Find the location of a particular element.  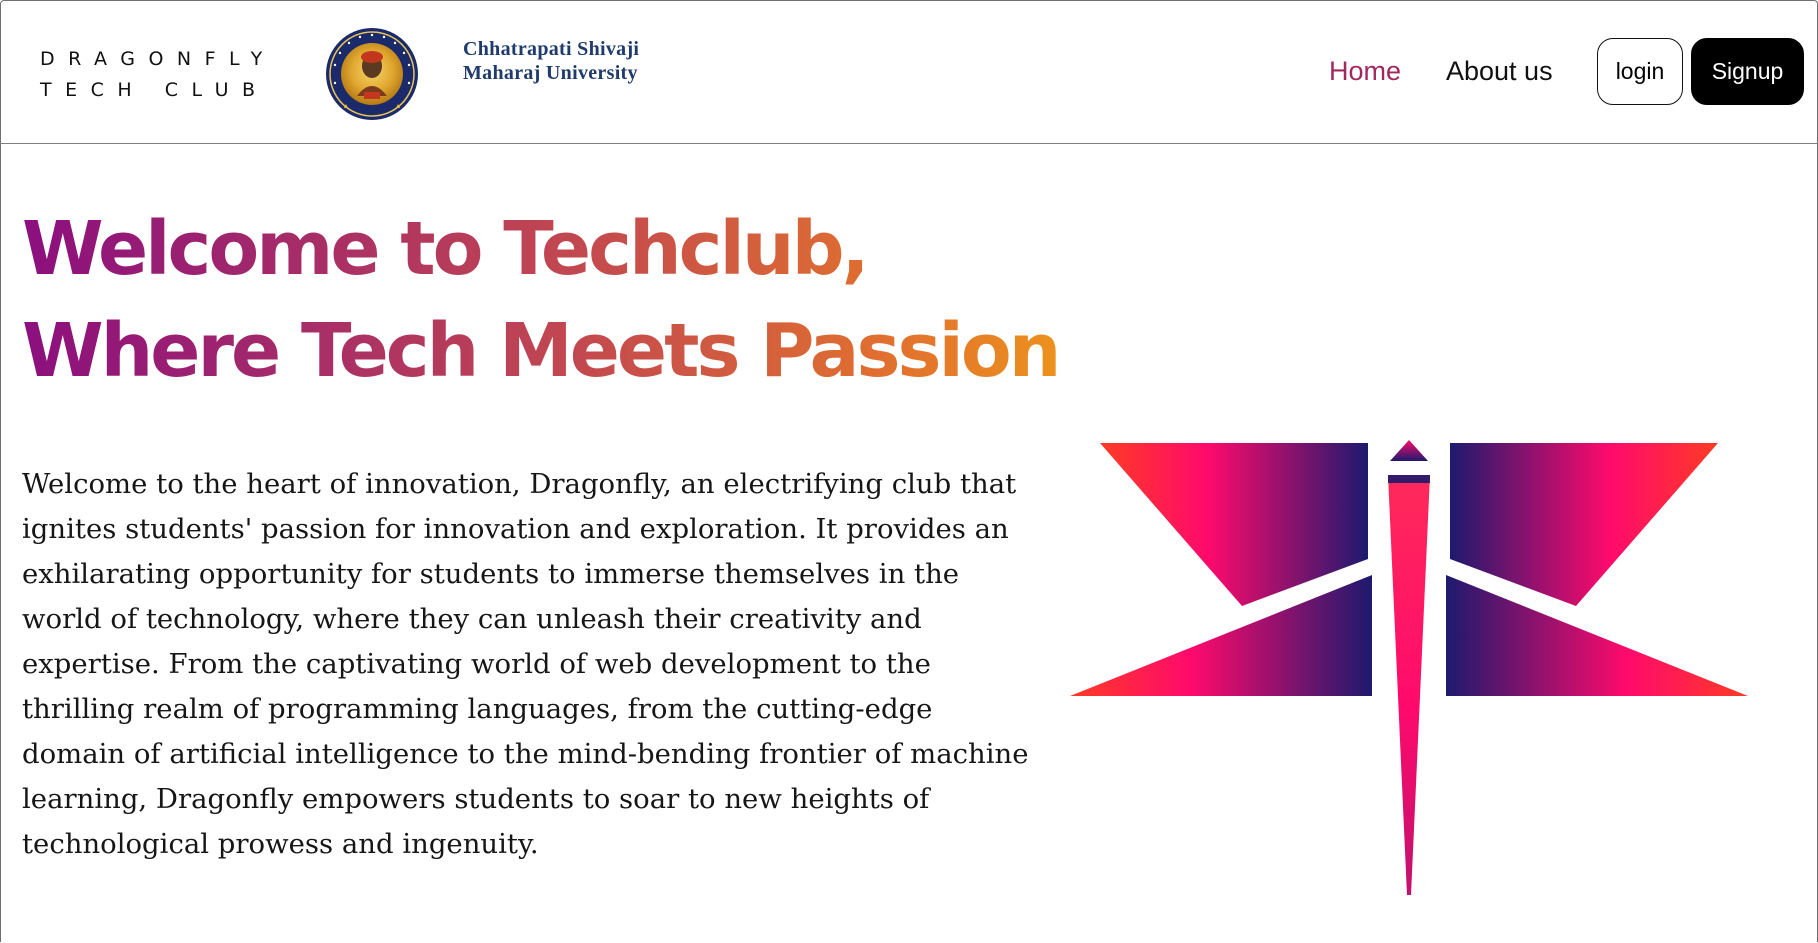

dragonfly-body is located at coordinates (1409, 685).